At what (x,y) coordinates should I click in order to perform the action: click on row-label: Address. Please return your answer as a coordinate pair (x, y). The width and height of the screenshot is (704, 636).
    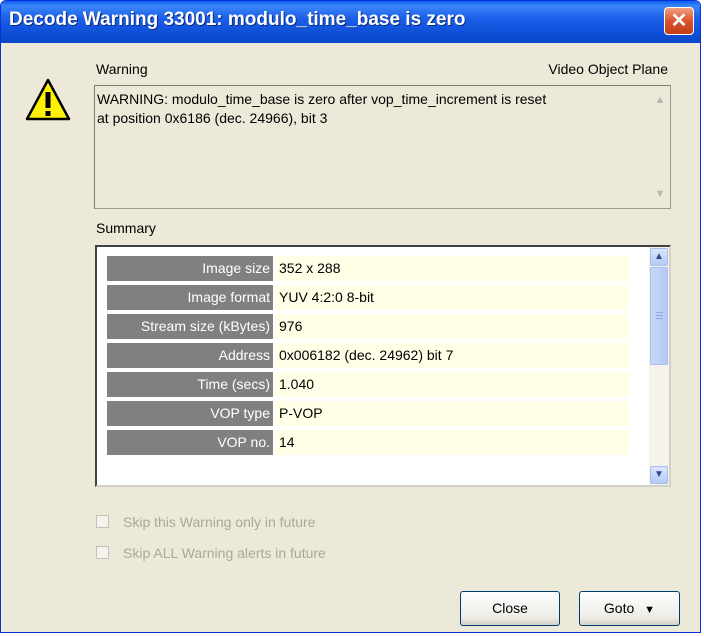
    Looking at the image, I should click on (190, 355).